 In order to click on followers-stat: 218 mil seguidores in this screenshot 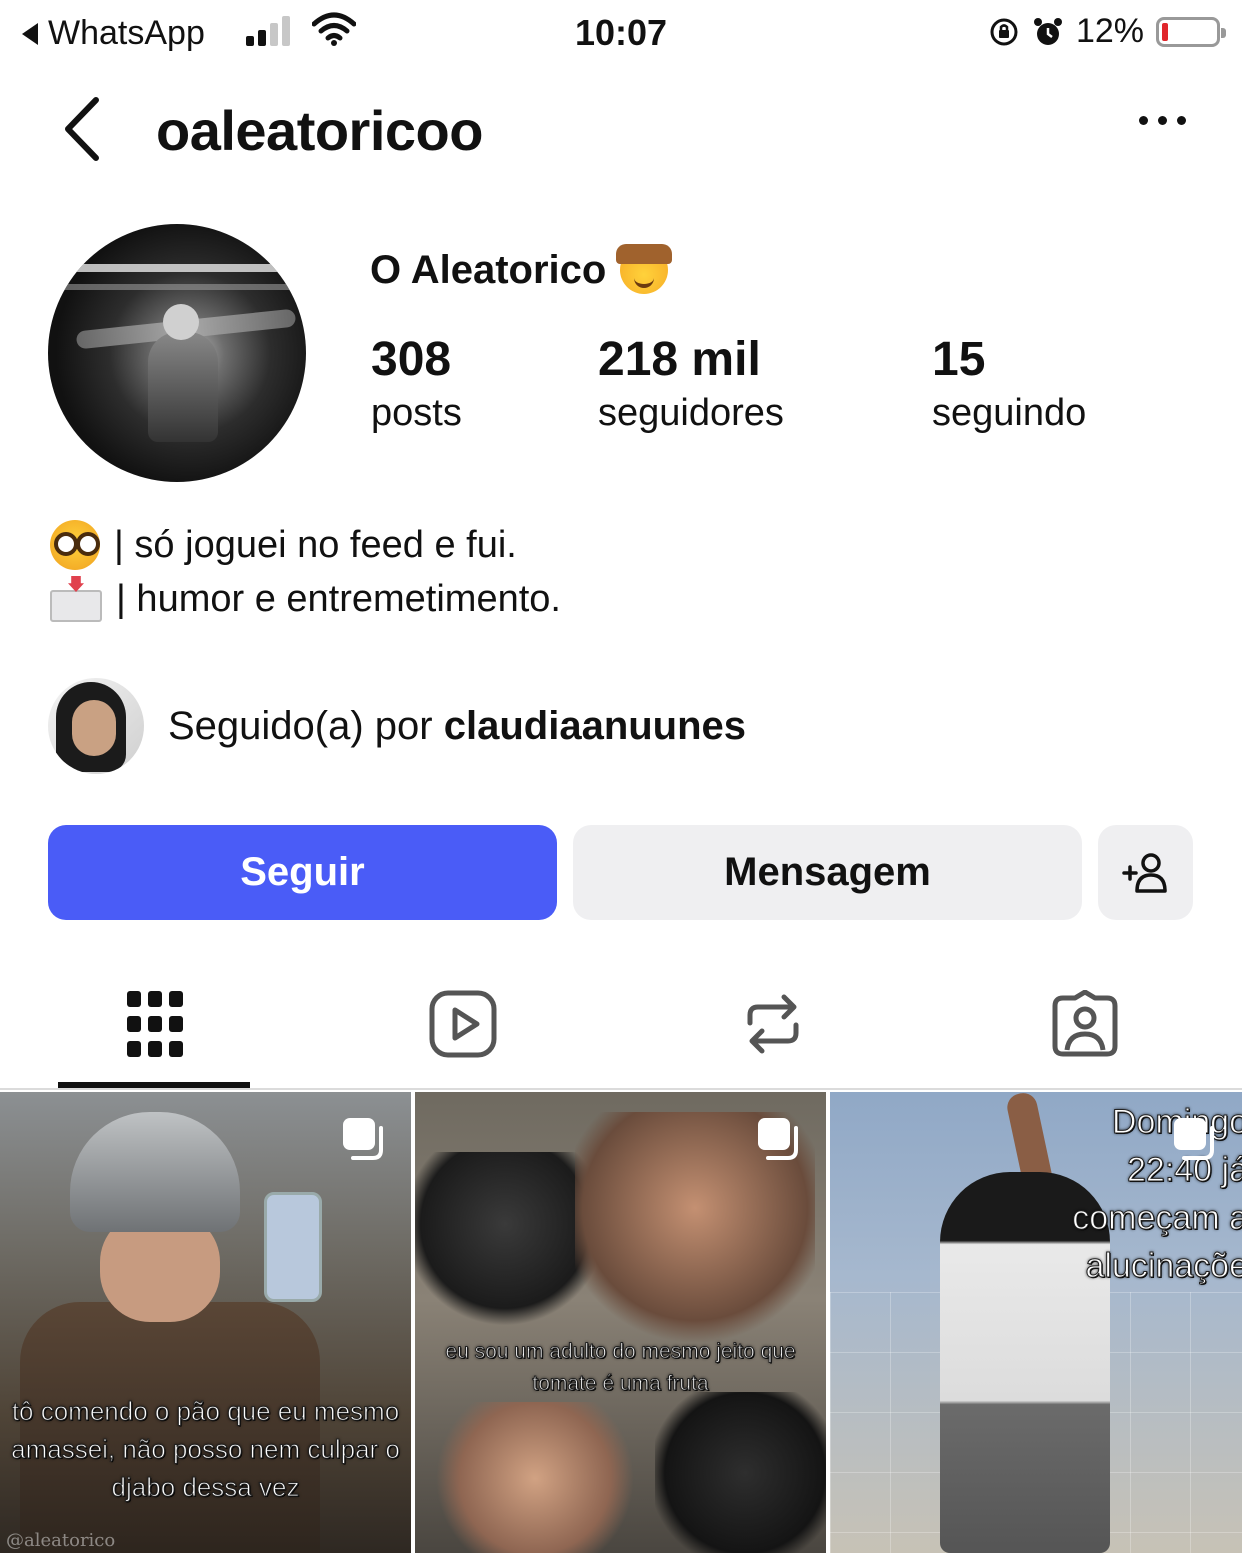, I will do `click(691, 385)`.